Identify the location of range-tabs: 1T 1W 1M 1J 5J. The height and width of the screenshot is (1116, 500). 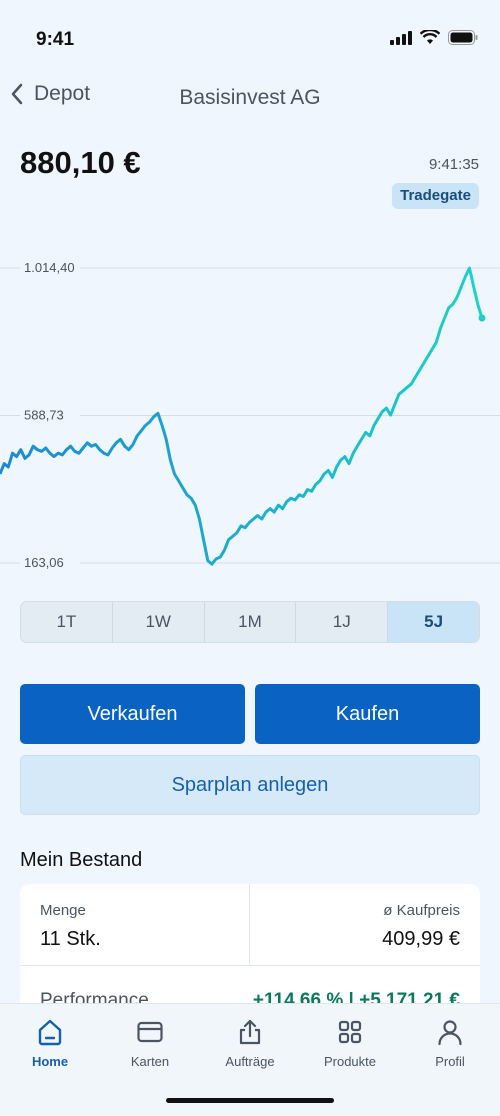
(250, 622).